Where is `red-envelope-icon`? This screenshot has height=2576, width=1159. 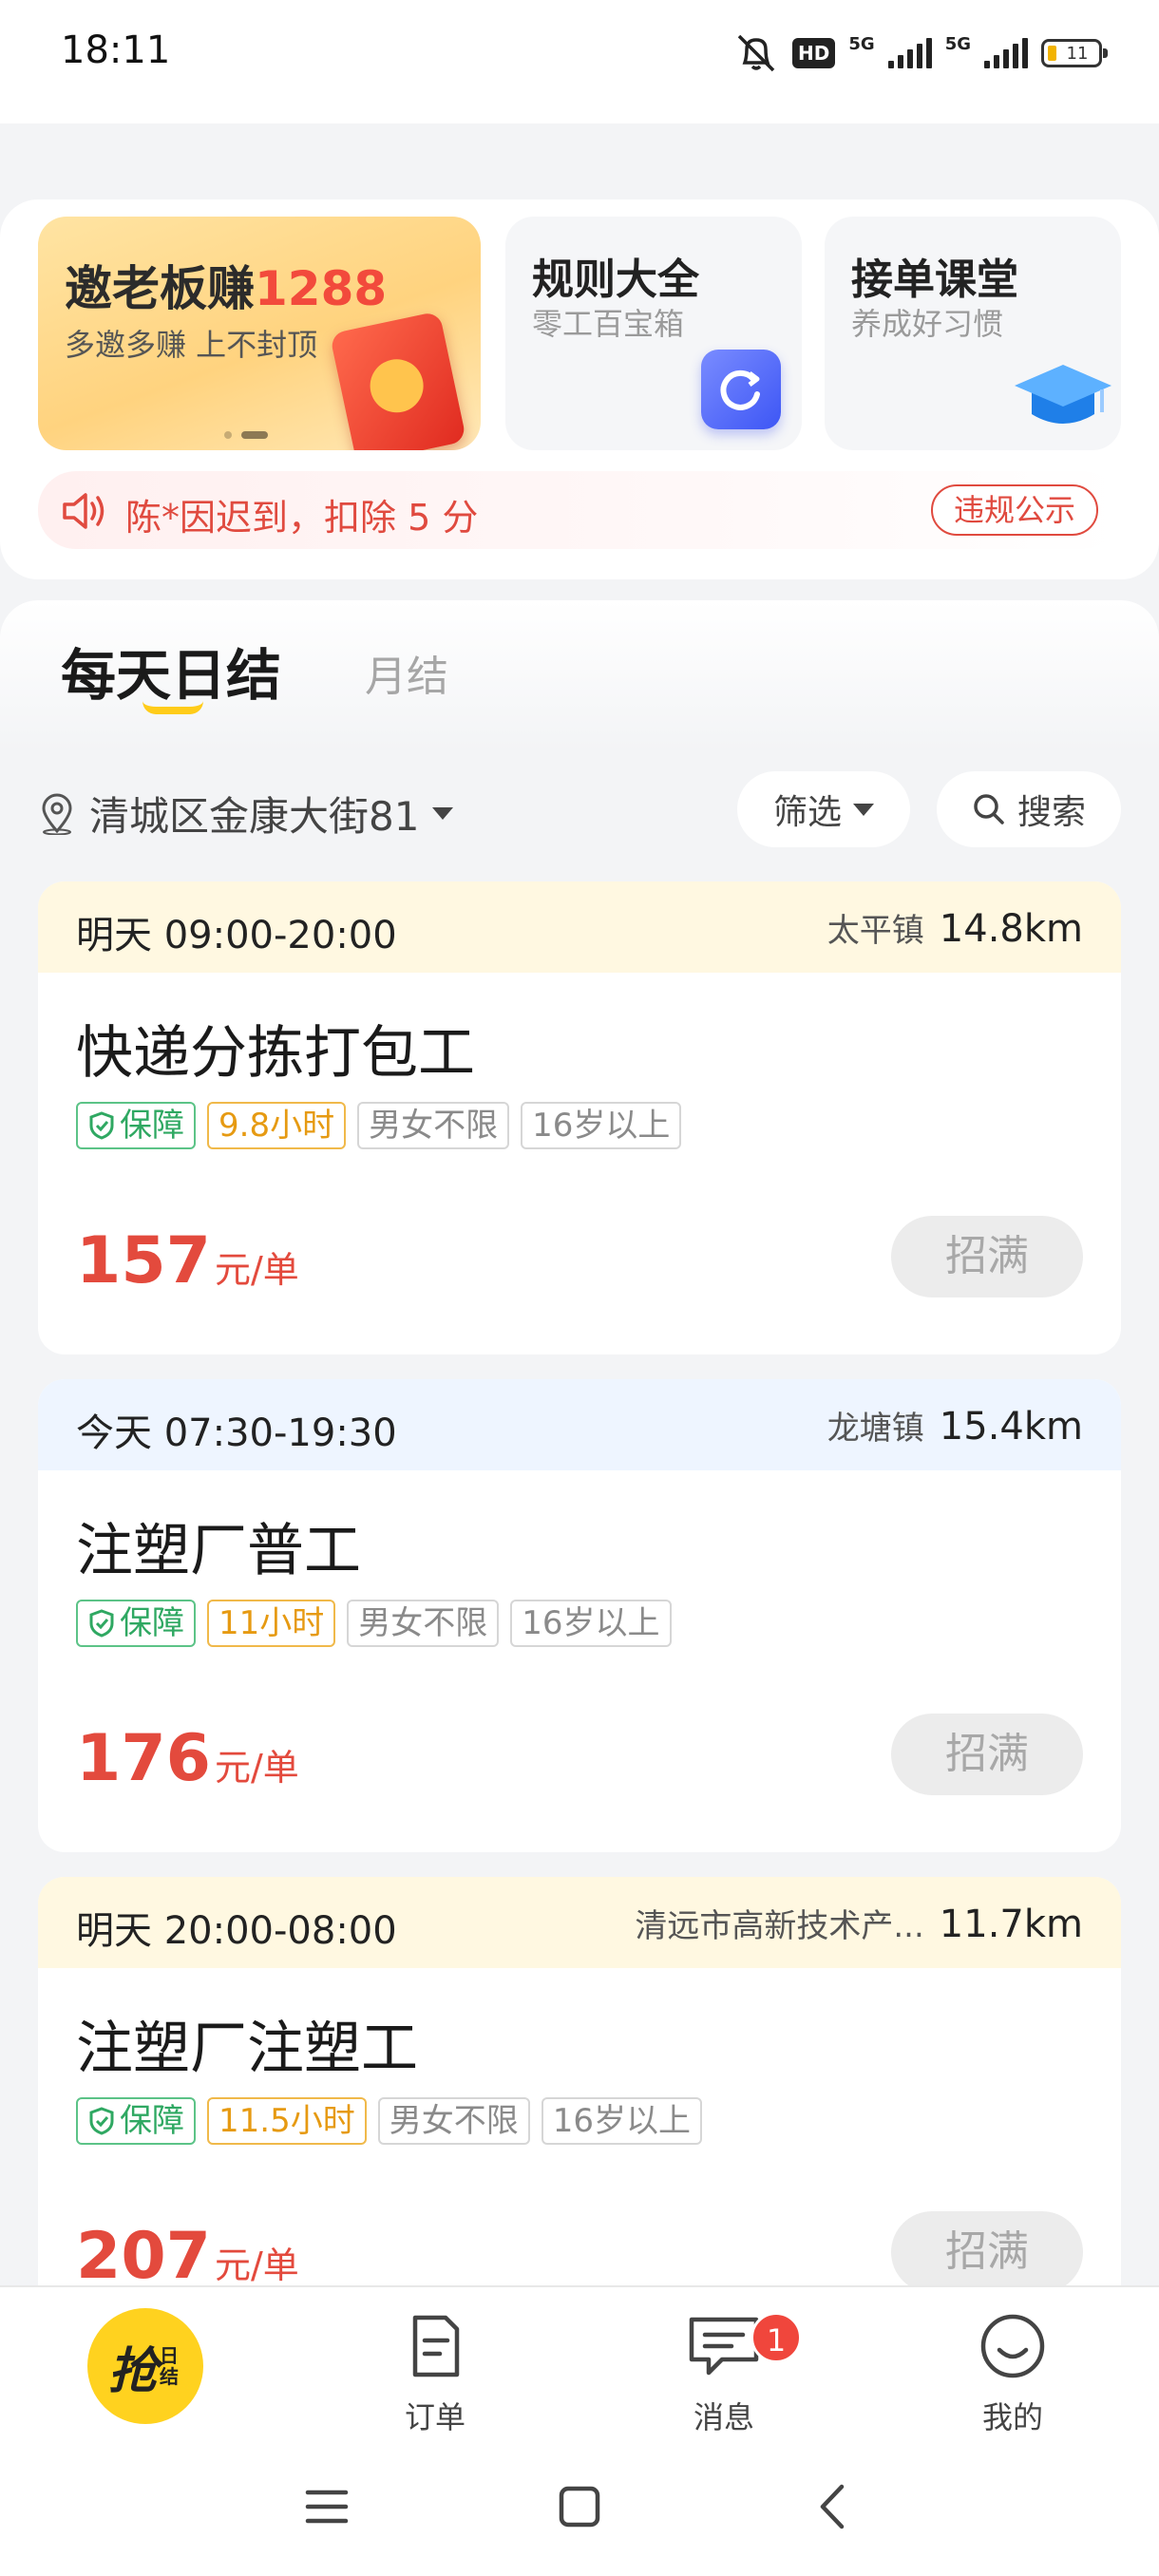
red-envelope-icon is located at coordinates (398, 380).